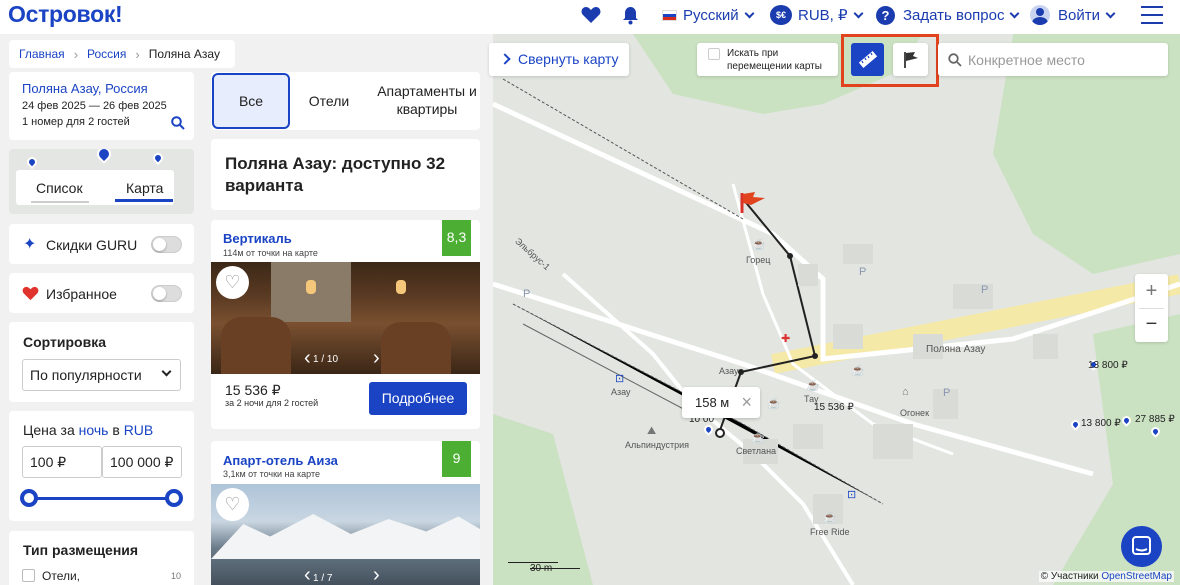 The width and height of the screenshot is (1180, 585). Describe the element at coordinates (81, 550) in the screenshot. I see `type-title: Тип размещения` at that location.